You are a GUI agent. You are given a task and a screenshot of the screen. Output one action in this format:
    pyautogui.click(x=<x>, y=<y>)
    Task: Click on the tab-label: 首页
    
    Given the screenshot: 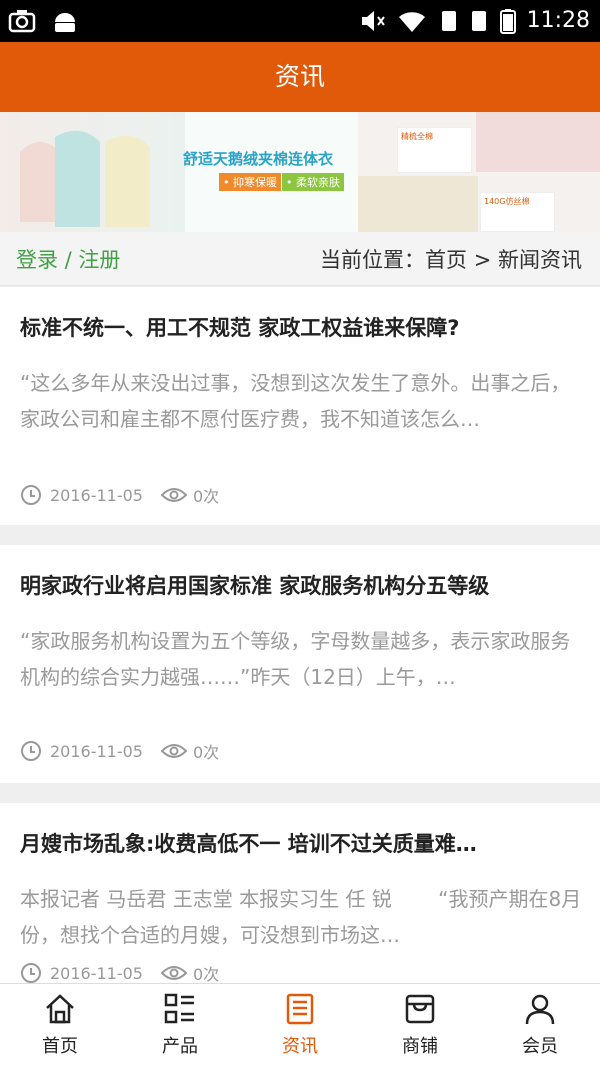 What is the action you would take?
    pyautogui.click(x=60, y=1046)
    